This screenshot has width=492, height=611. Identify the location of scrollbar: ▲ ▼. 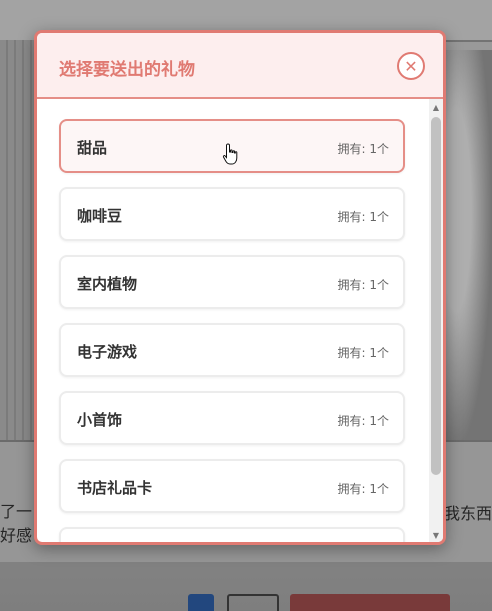
(436, 320).